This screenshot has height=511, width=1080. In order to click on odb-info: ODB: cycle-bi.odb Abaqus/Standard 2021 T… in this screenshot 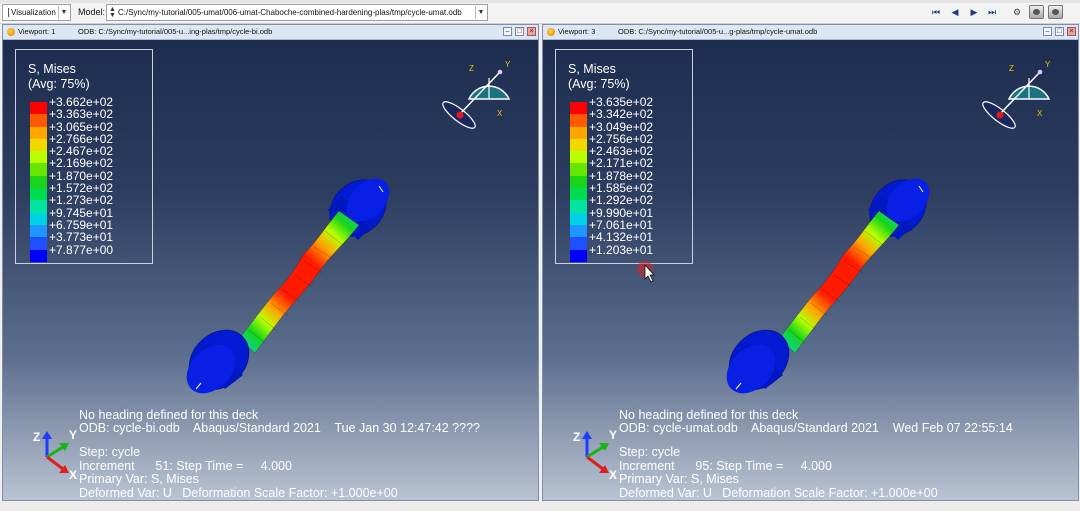, I will do `click(279, 428)`.